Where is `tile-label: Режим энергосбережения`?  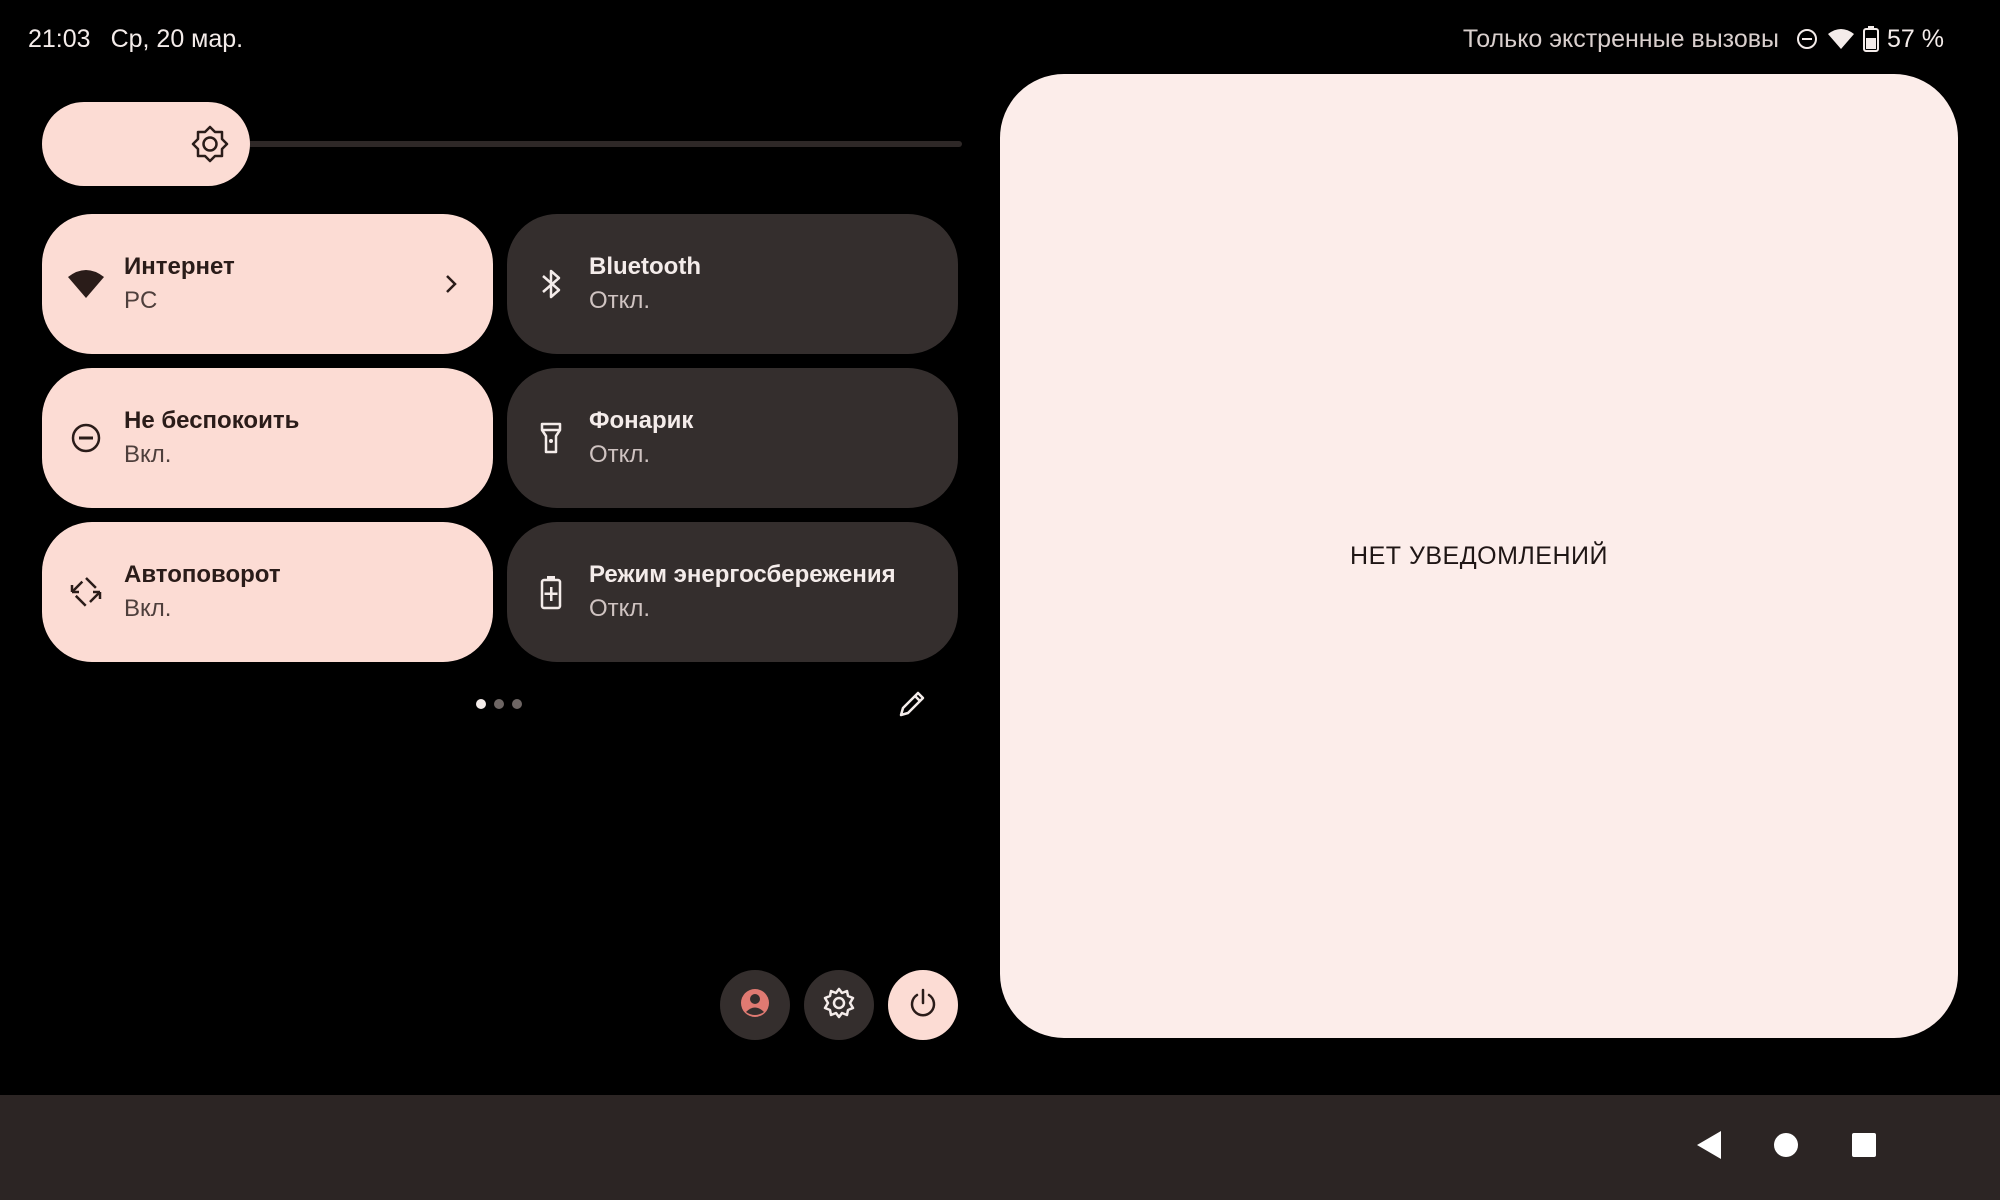 tile-label: Режим энергосбережения is located at coordinates (742, 574).